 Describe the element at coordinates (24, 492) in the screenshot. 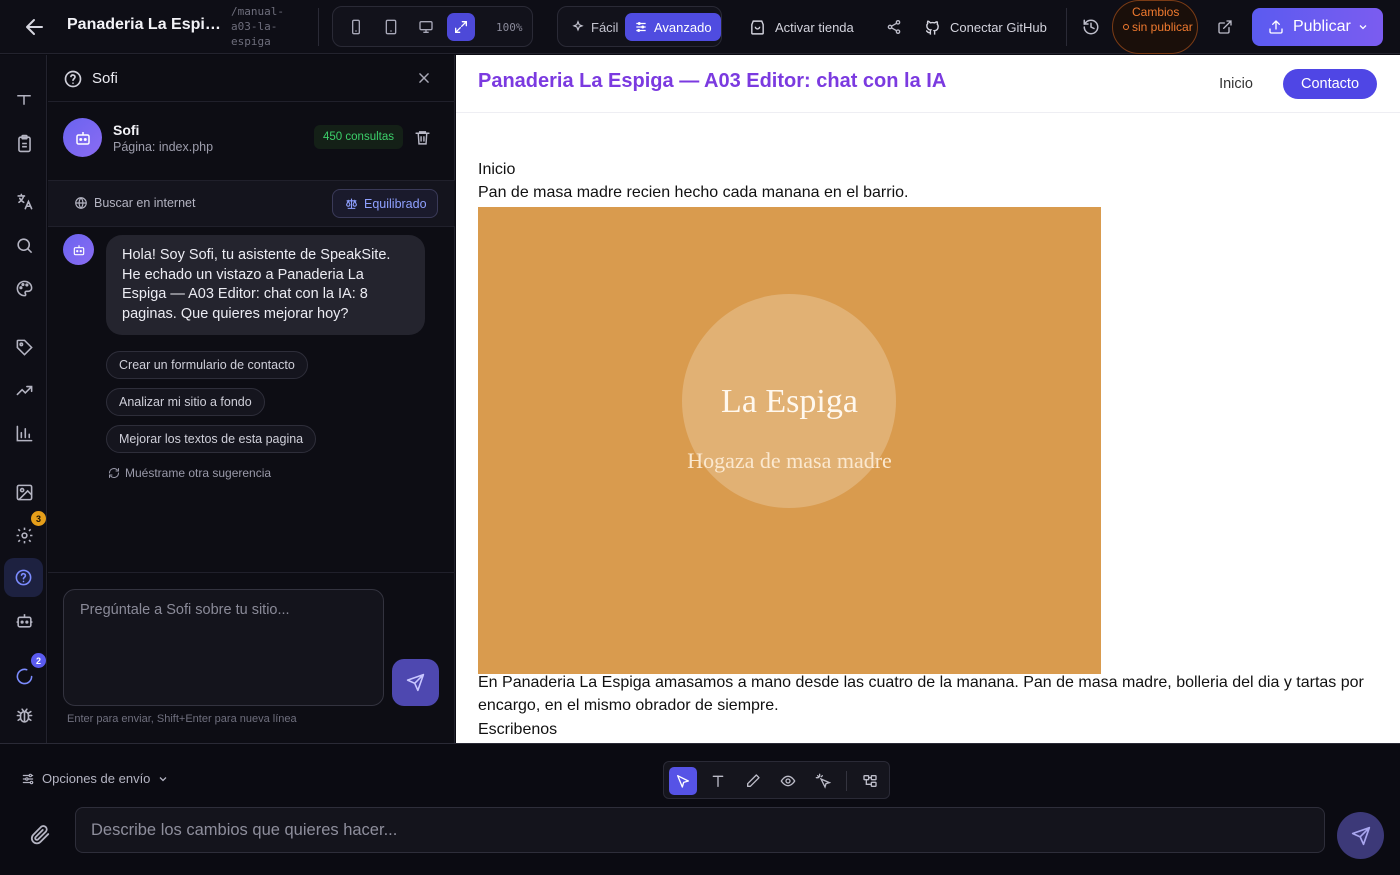

I see `image-icon` at that location.